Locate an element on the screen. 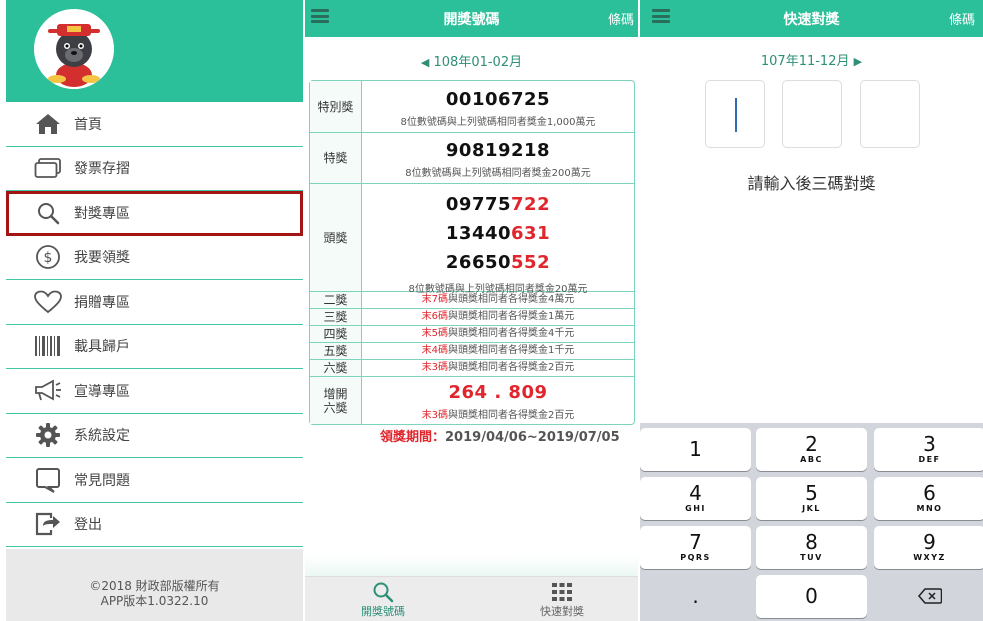 The width and height of the screenshot is (983, 621). first-prize-number: 26650552 is located at coordinates (498, 262).